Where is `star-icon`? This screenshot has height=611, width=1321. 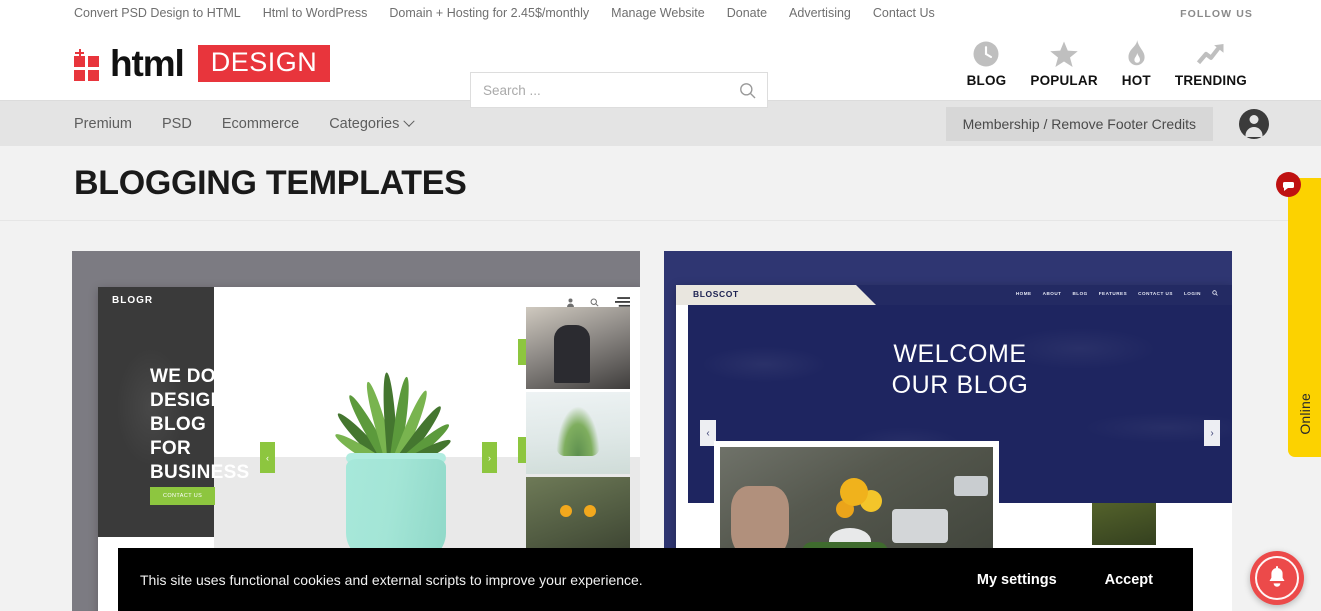
star-icon is located at coordinates (1064, 54).